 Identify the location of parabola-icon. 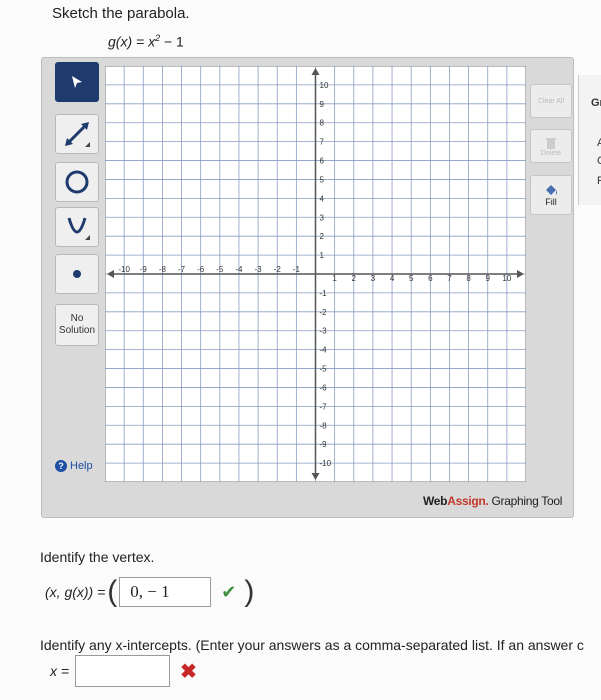
(78, 228).